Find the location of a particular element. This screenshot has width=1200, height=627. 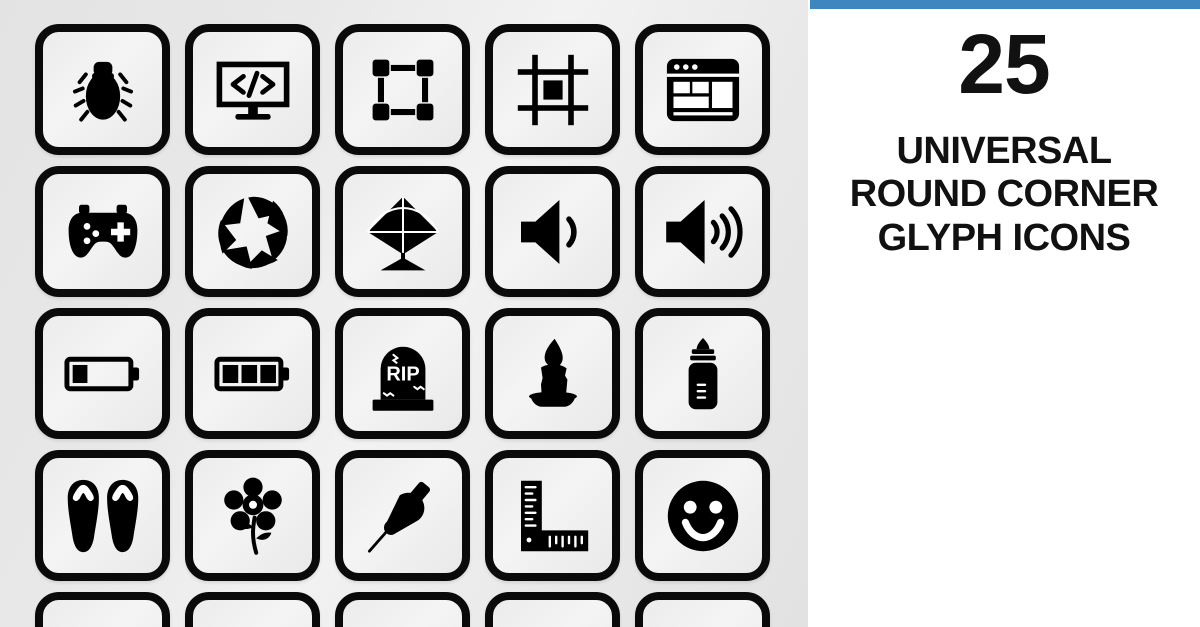

web-layout-icon is located at coordinates (703, 90).